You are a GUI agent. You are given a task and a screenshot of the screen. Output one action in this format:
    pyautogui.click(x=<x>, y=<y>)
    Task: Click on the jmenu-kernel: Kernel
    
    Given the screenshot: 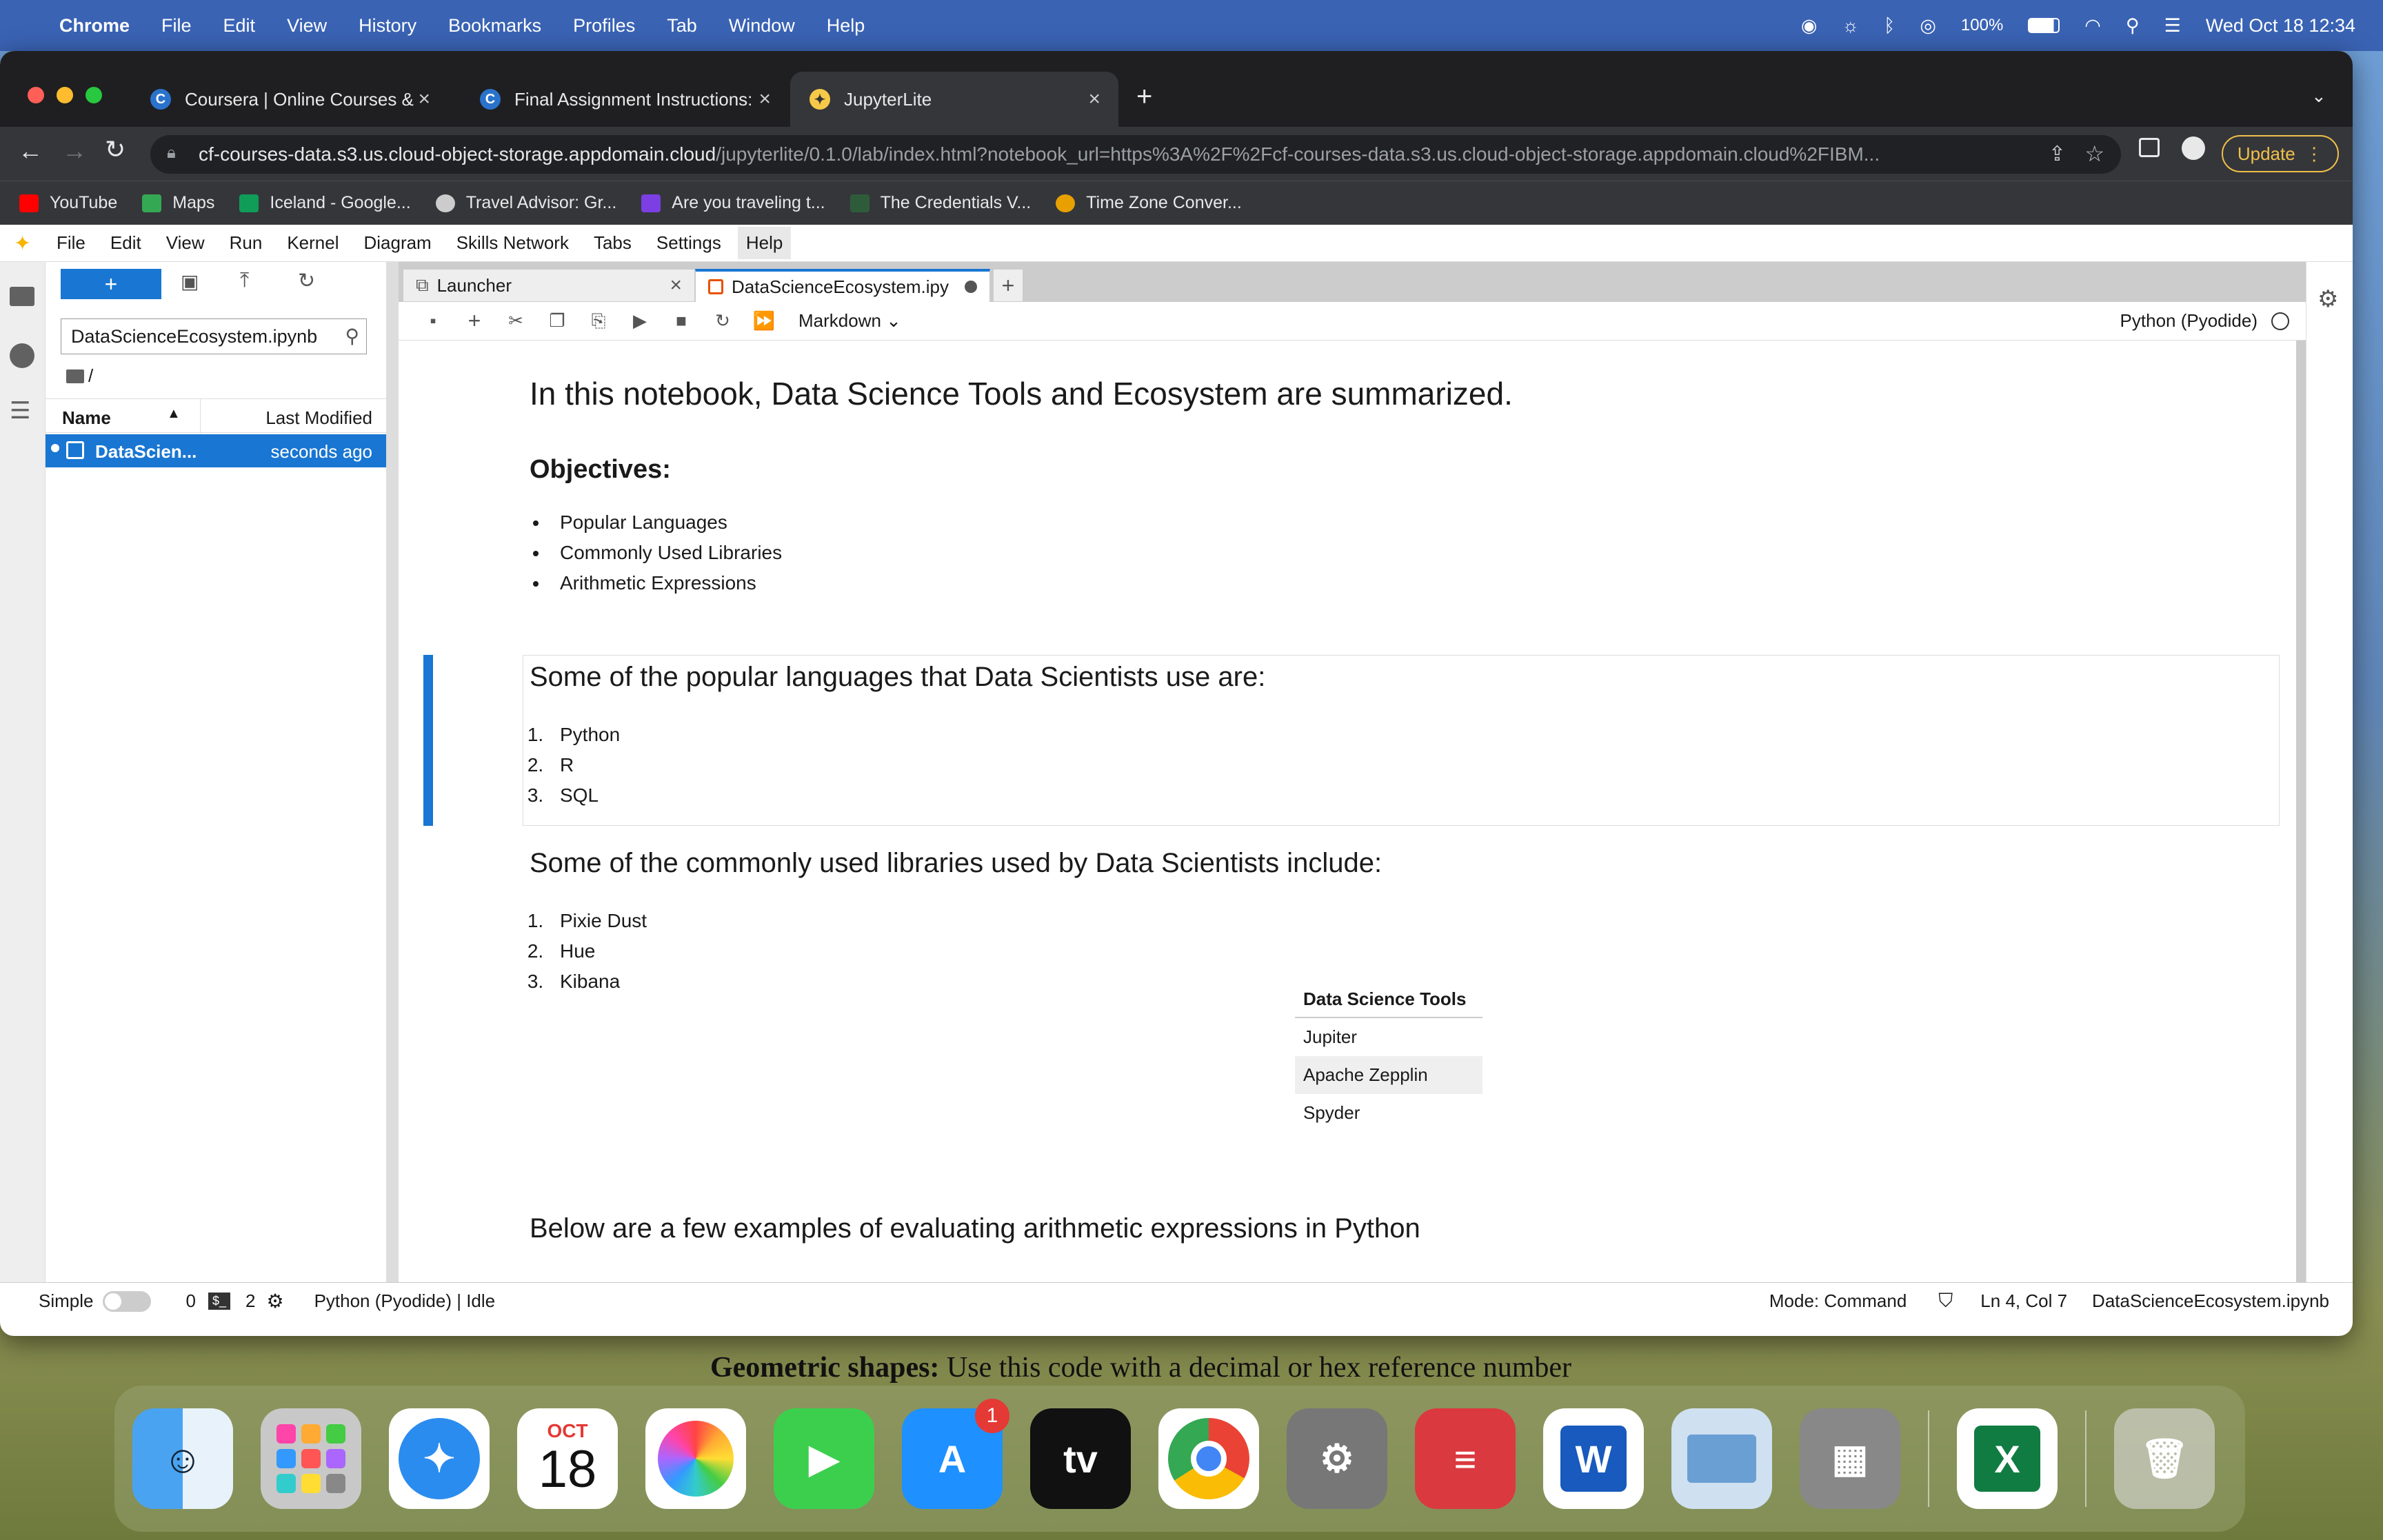 What is the action you would take?
    pyautogui.click(x=313, y=243)
    